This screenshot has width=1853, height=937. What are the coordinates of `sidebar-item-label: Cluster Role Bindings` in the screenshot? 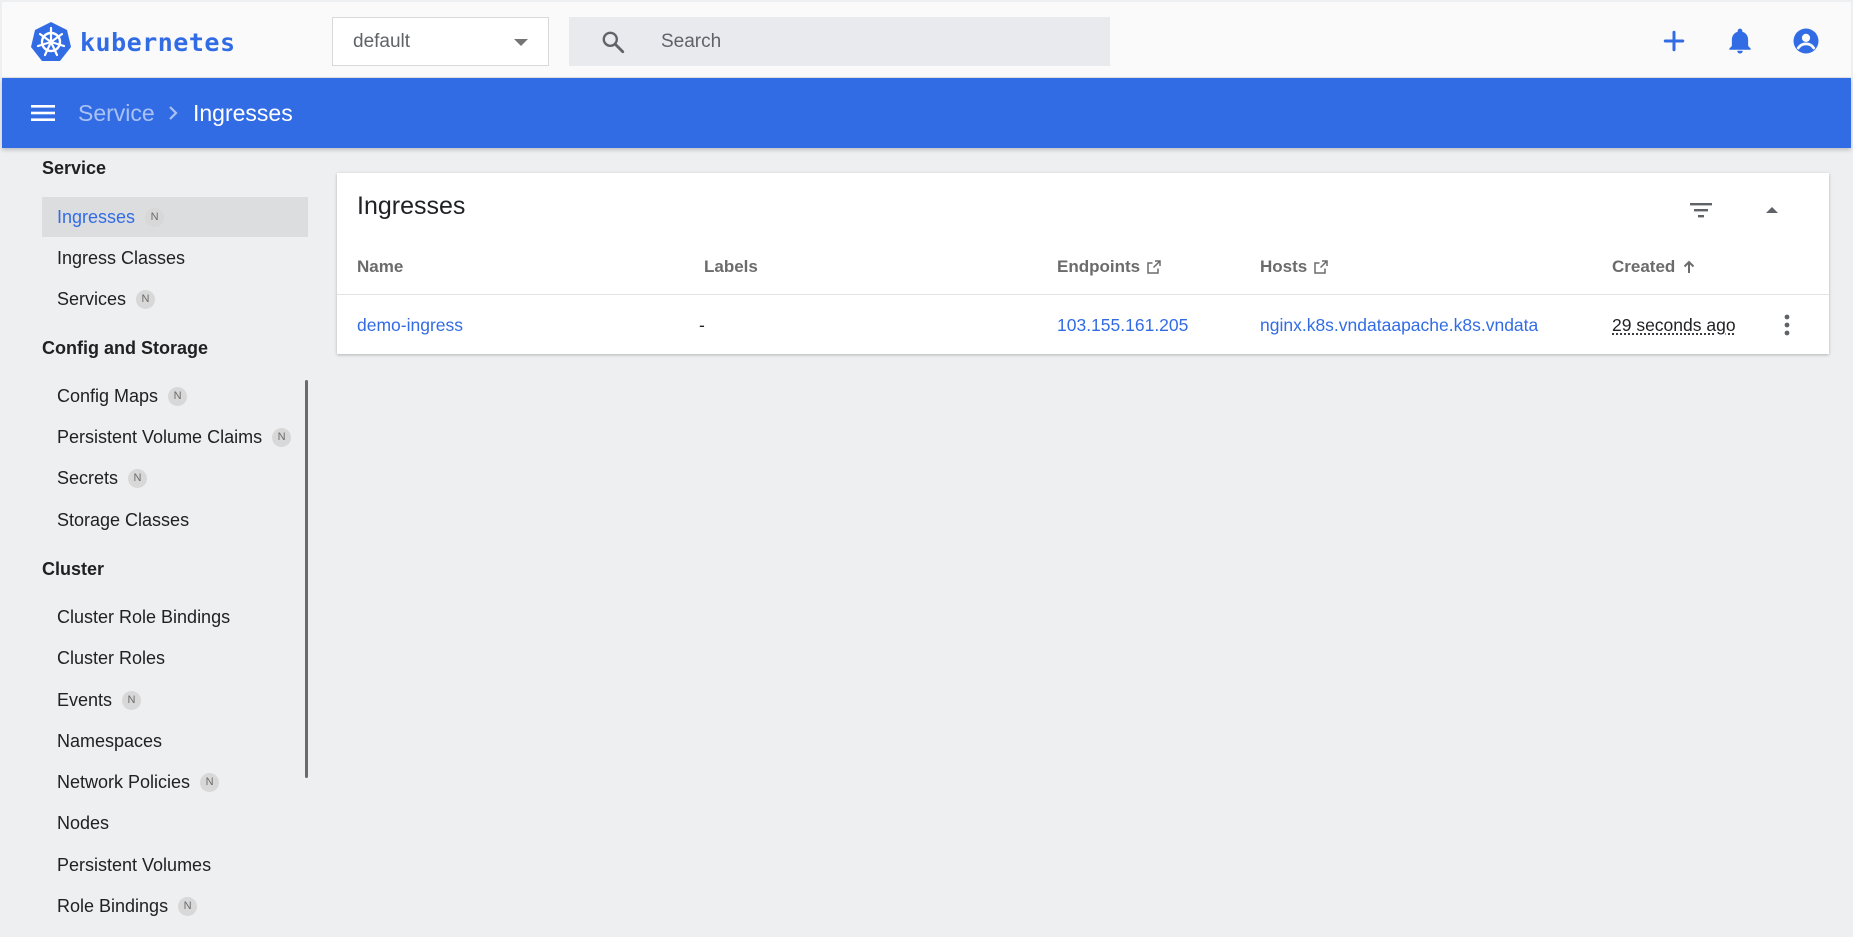 It's located at (144, 616).